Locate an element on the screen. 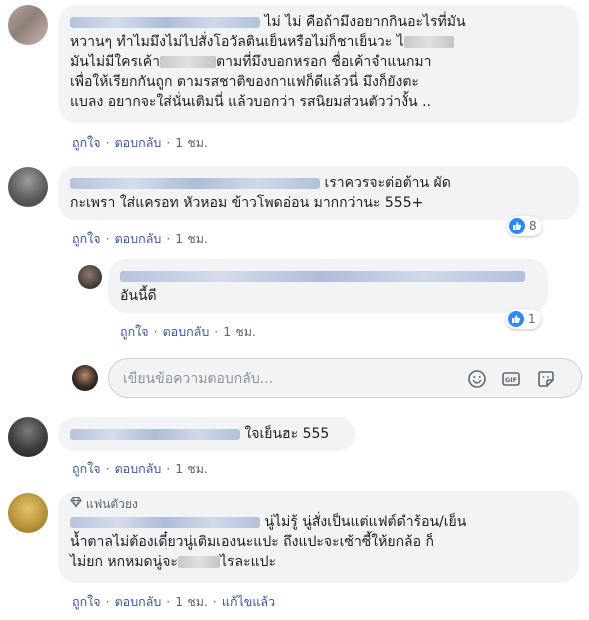 The height and width of the screenshot is (620, 589). badge-label: แฟนตัวยง is located at coordinates (112, 504).